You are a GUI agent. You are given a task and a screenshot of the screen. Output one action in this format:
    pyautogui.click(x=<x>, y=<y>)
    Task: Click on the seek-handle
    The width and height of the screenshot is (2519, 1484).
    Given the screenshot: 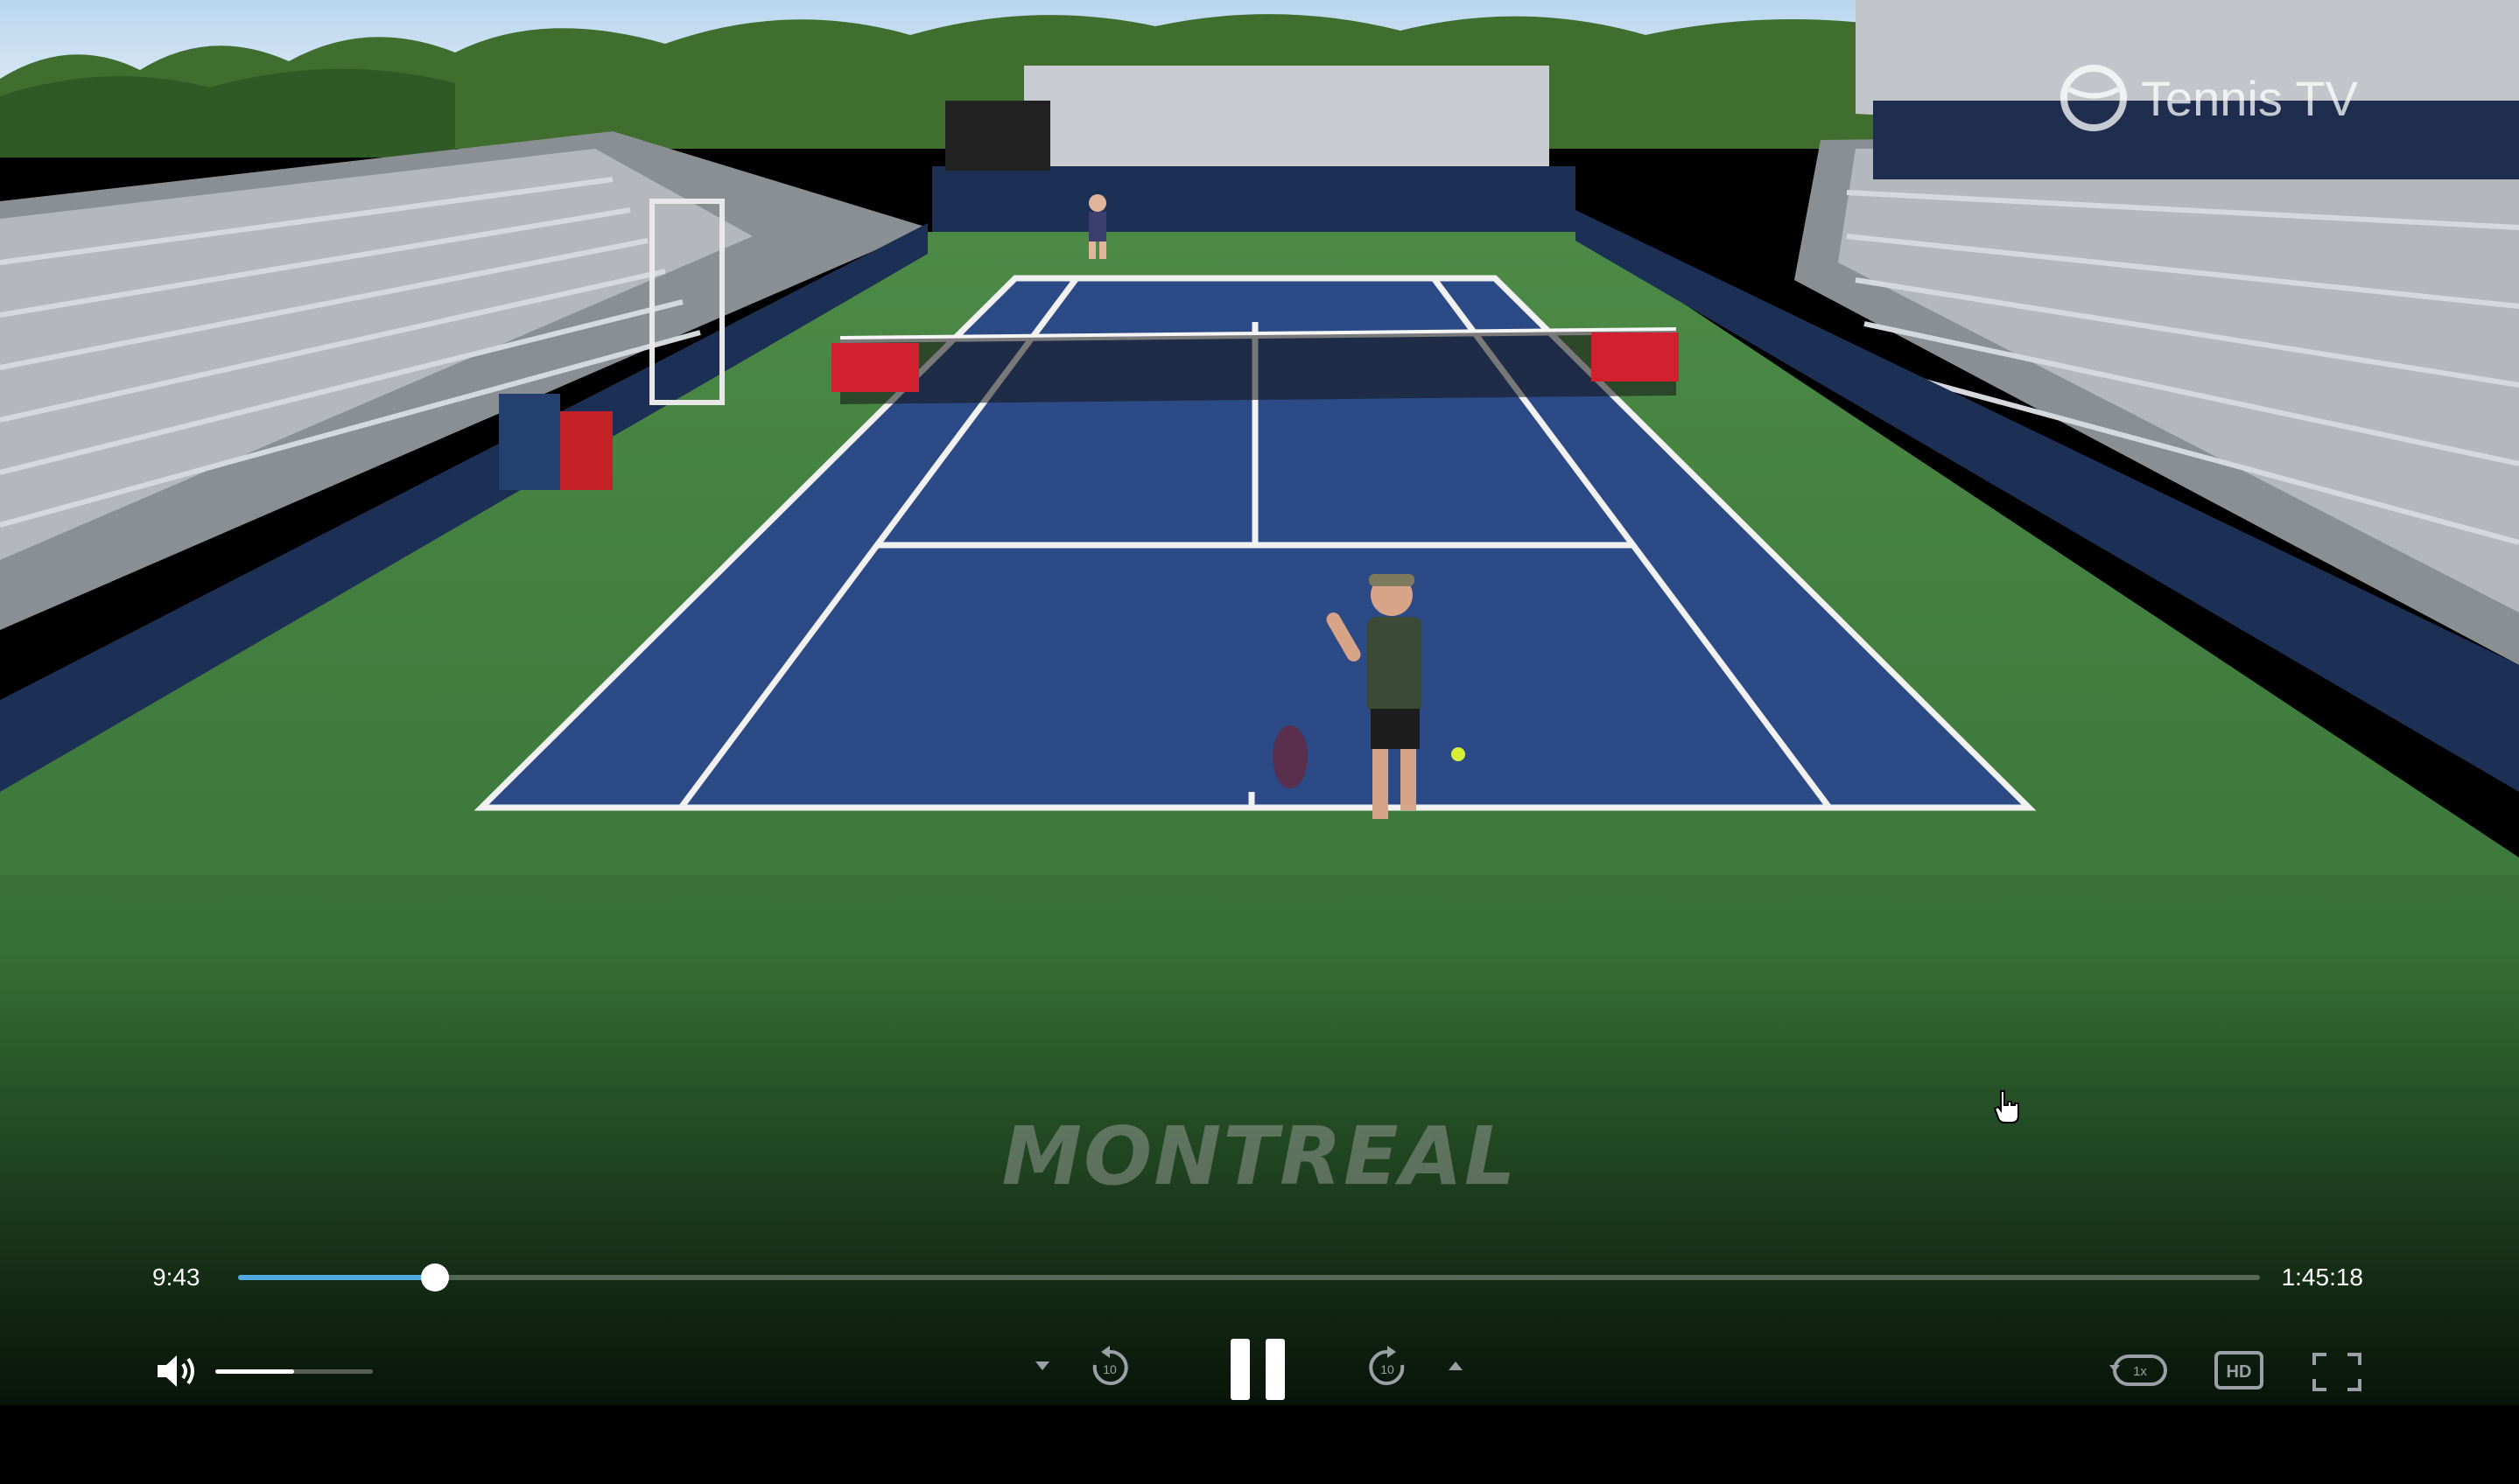 What is the action you would take?
    pyautogui.click(x=435, y=1278)
    